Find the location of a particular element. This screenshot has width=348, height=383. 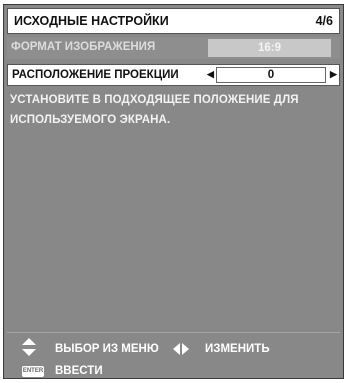

footer-select-label: ВЫБОР ИЗ МЕНЮ is located at coordinates (107, 349).